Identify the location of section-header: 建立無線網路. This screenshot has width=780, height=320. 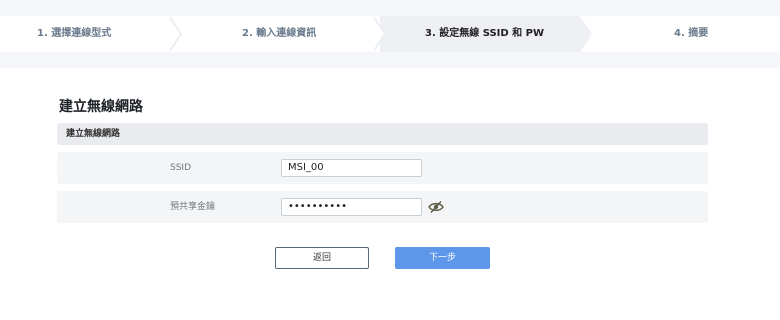
(382, 134).